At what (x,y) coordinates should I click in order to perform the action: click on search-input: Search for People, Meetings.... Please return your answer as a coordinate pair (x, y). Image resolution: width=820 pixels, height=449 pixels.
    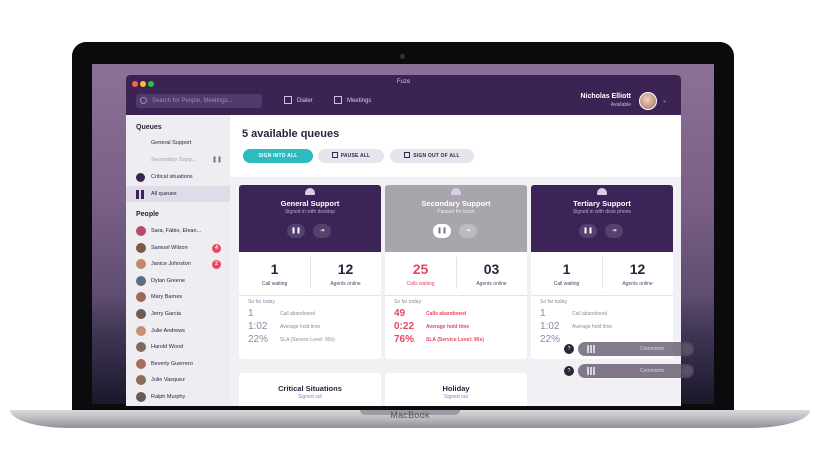
    Looking at the image, I should click on (199, 101).